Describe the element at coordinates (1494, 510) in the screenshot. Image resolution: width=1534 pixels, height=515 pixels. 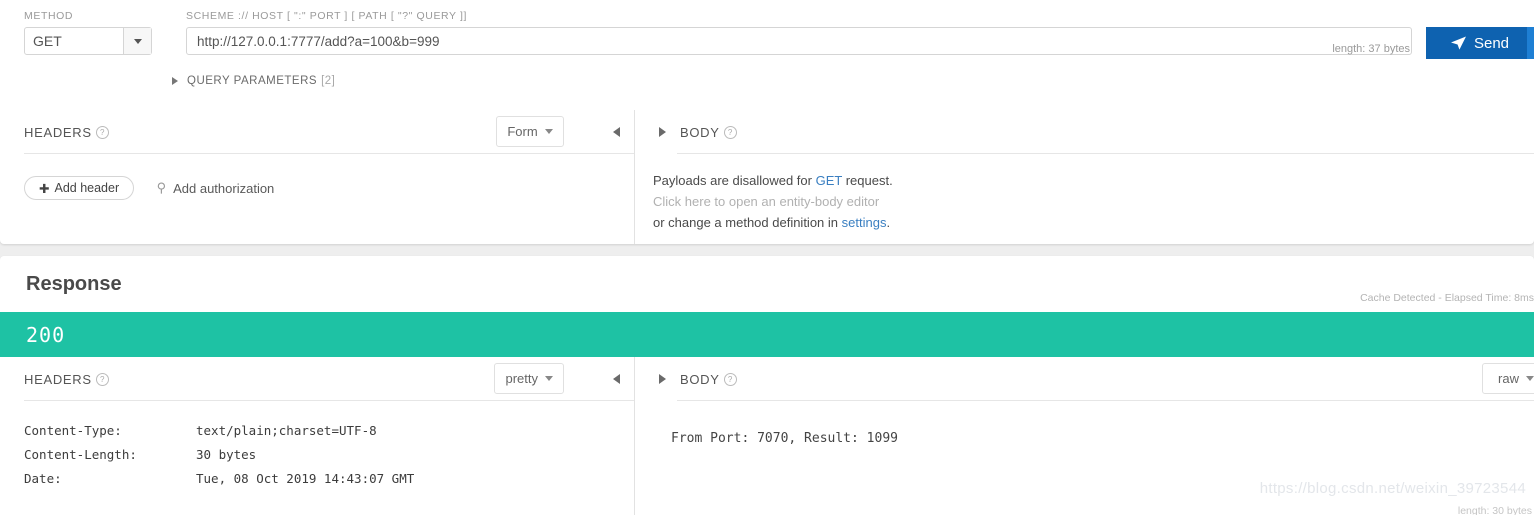
I see `response-body-length: length: 30 bytes` at that location.